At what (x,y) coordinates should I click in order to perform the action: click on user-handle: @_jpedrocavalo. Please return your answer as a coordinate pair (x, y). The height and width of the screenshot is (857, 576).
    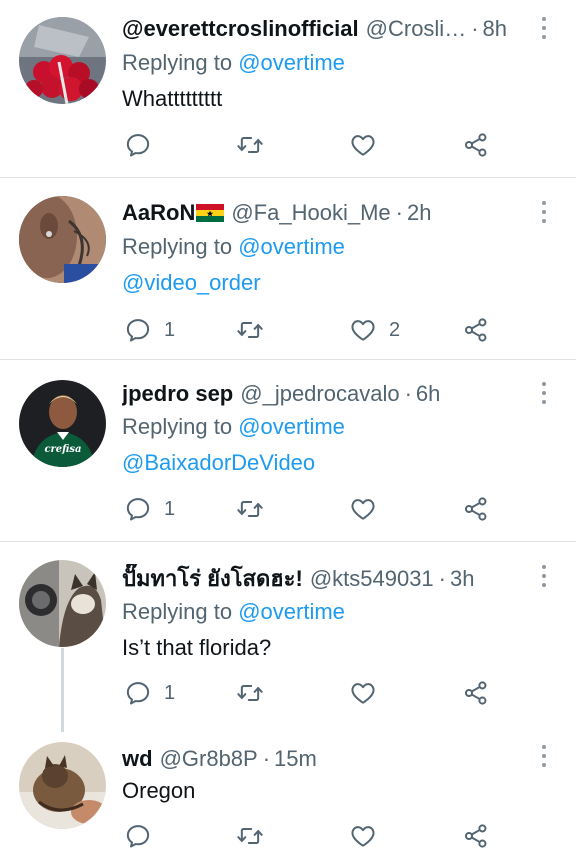
    Looking at the image, I should click on (319, 394).